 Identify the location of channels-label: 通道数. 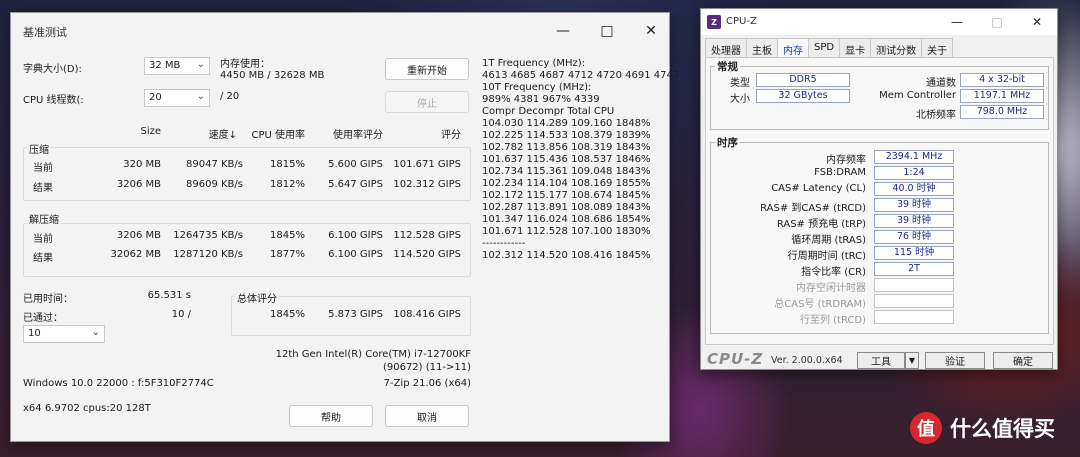
(941, 83).